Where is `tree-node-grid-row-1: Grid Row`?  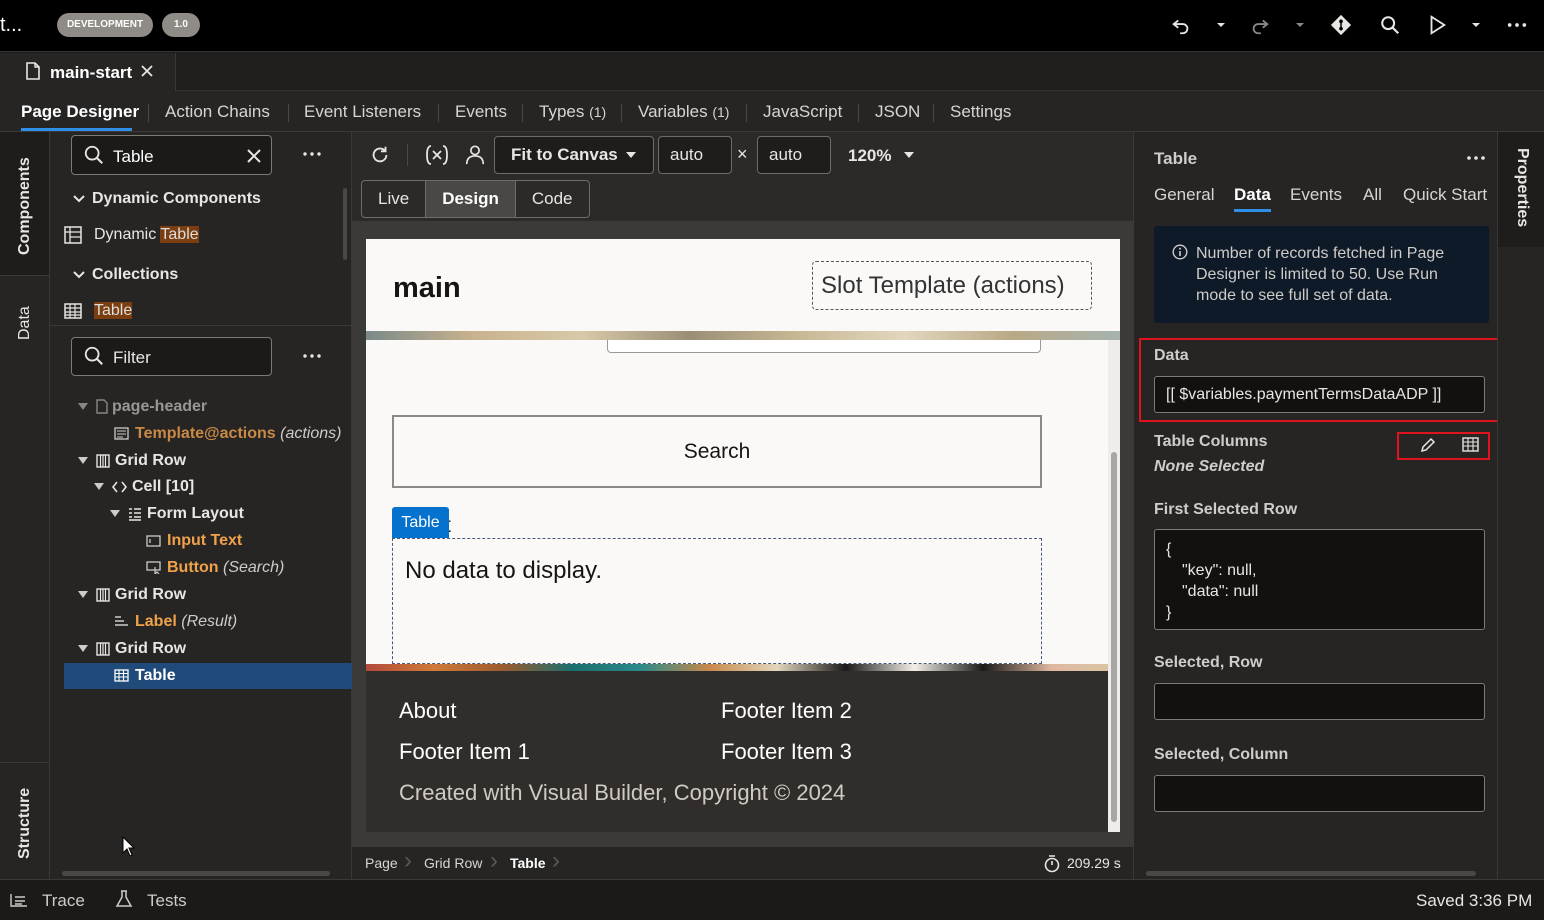 tree-node-grid-row-1: Grid Row is located at coordinates (132, 461).